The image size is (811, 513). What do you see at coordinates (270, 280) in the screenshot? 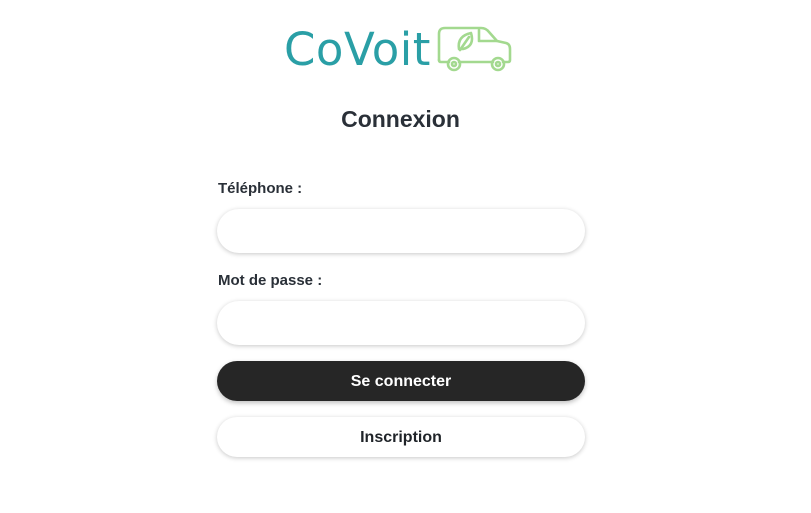
I see `password-label: Mot de passe :` at bounding box center [270, 280].